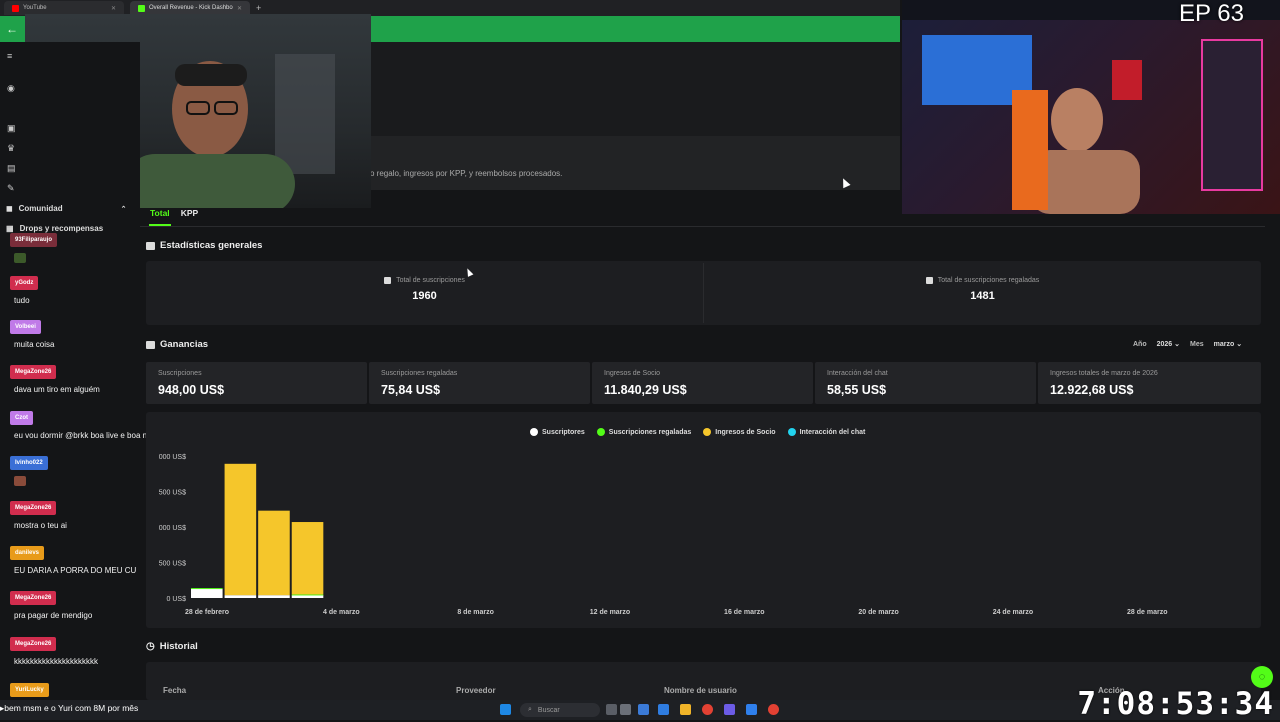 Image resolution: width=1280 pixels, height=722 pixels. Describe the element at coordinates (75, 570) in the screenshot. I see `chat-message: EU DARIA A PORRA DO MEU CU` at that location.